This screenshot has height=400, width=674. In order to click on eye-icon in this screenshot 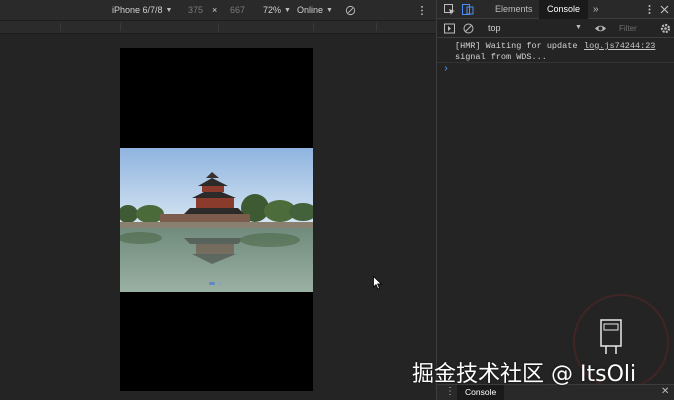, I will do `click(600, 28)`.